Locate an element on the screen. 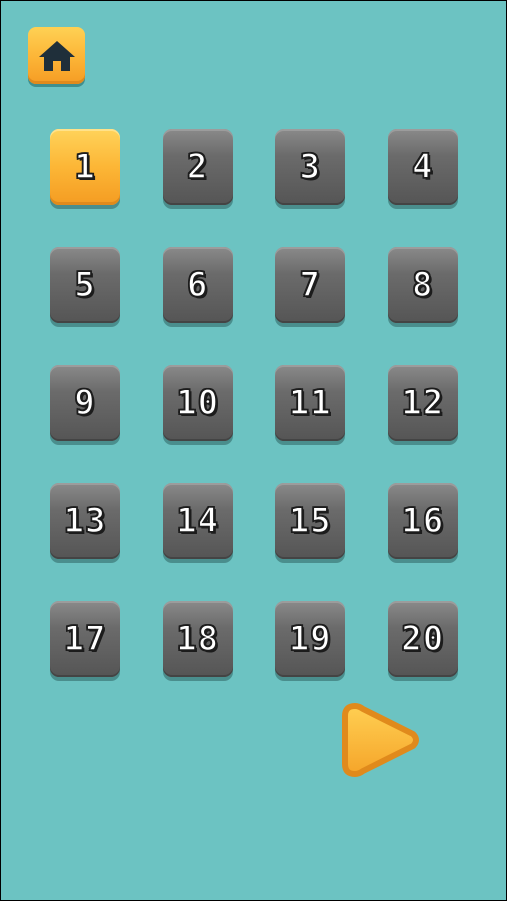 The image size is (507, 901). level-button-12: 12 is located at coordinates (422, 403).